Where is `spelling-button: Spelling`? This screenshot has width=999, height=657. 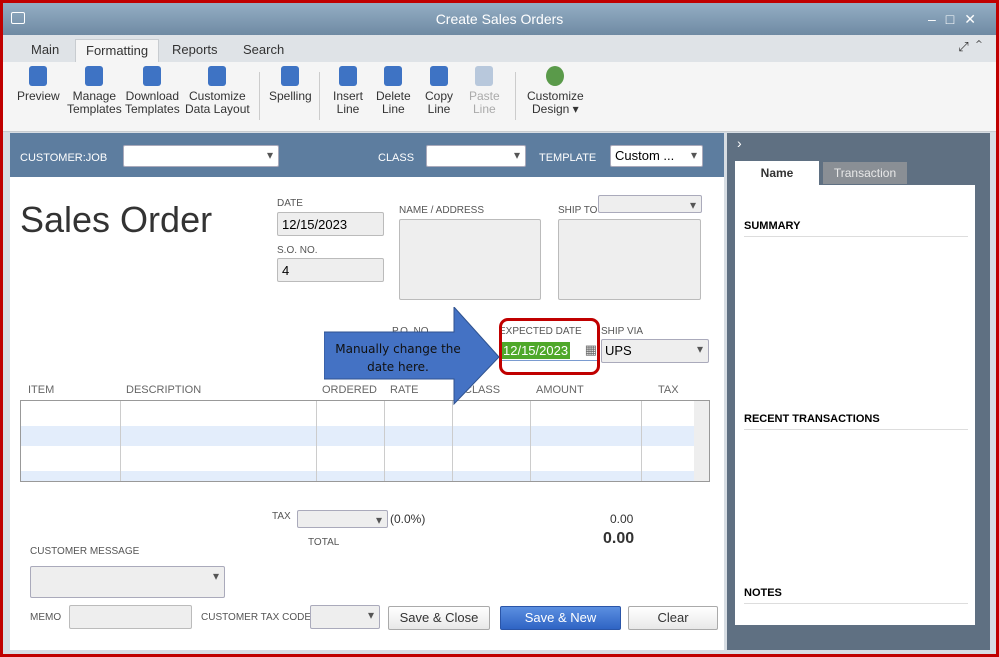 spelling-button: Spelling is located at coordinates (290, 84).